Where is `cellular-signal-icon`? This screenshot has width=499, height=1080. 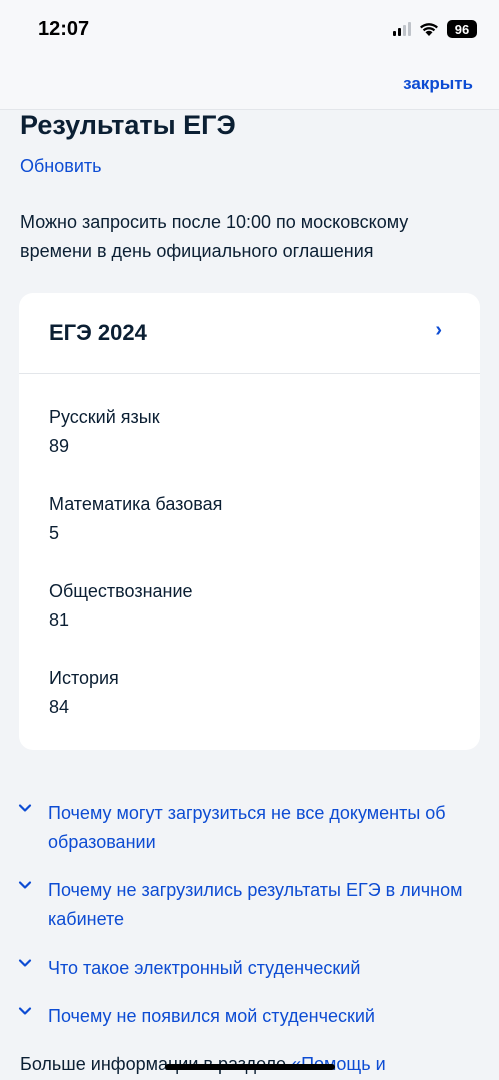
cellular-signal-icon is located at coordinates (402, 29).